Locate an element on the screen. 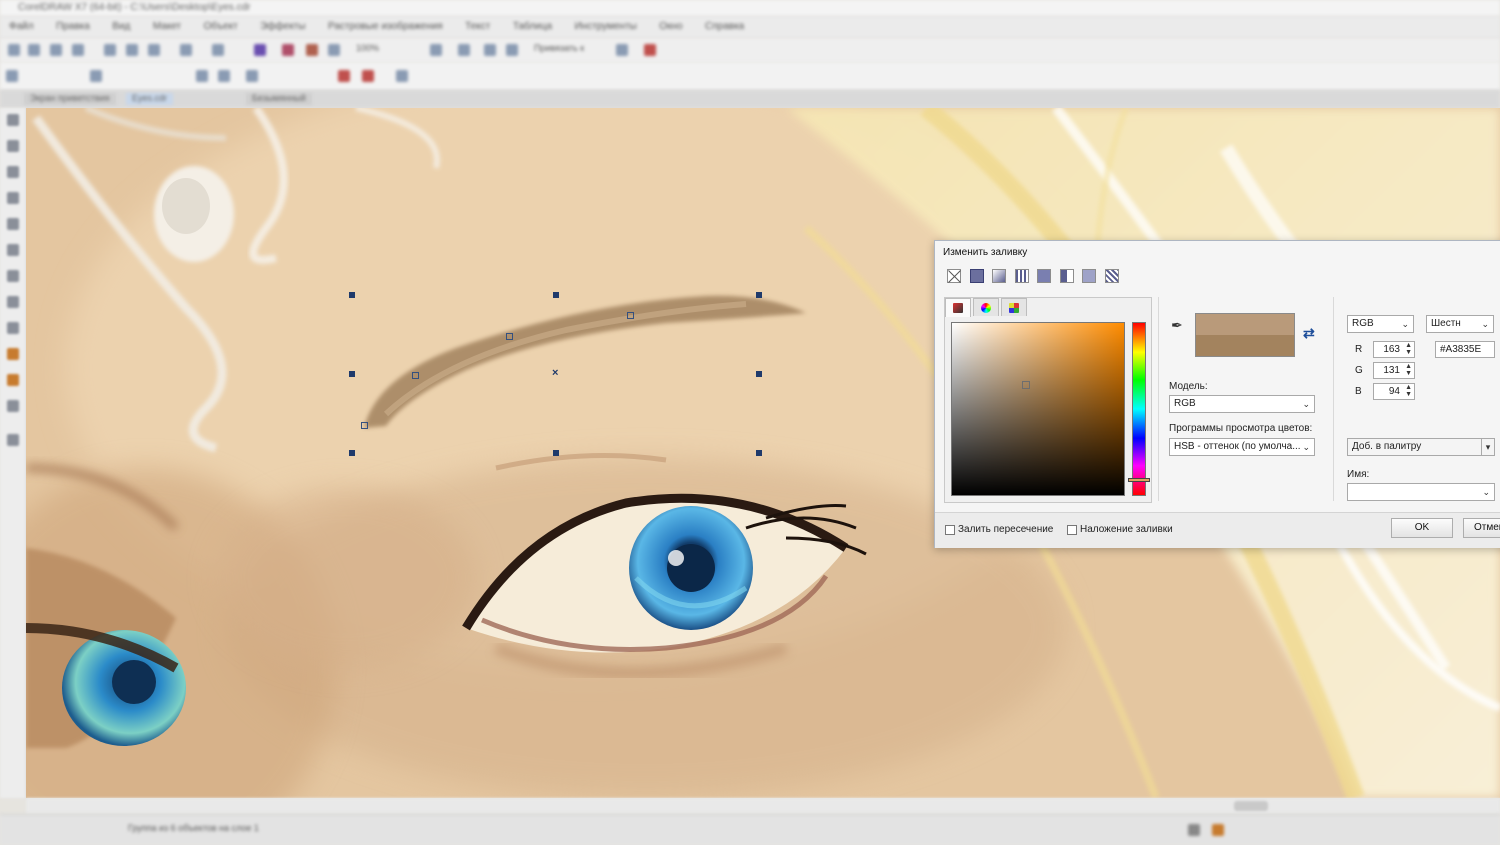  color-models-tab is located at coordinates (958, 307).